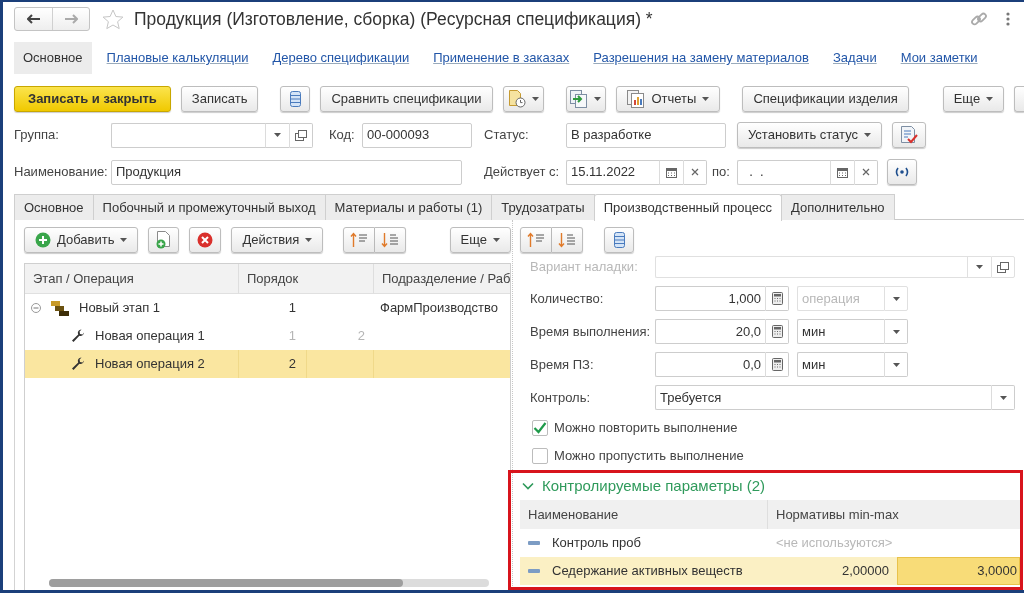 Image resolution: width=1024 pixels, height=593 pixels. Describe the element at coordinates (809, 135) in the screenshot. I see `menu-button: Установить статус` at that location.